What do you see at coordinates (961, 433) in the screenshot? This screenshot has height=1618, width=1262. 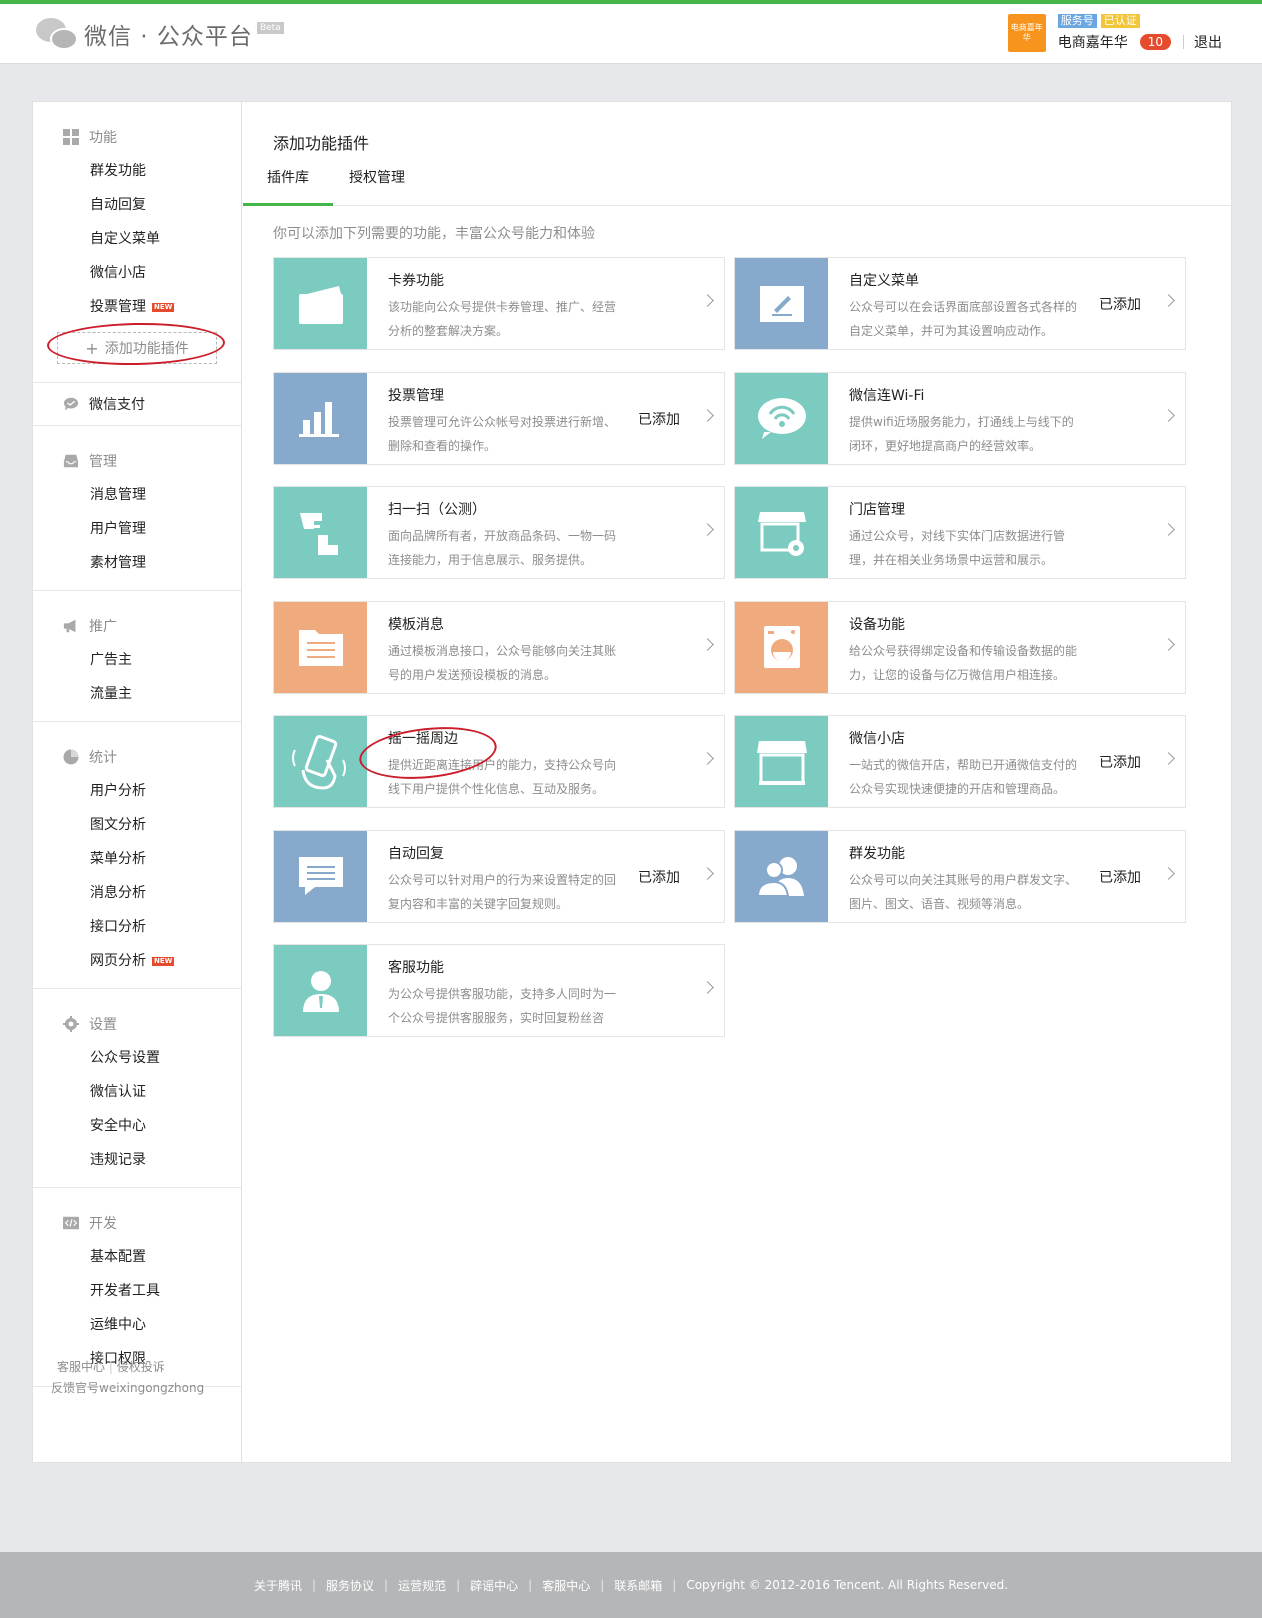 I see `plugin-description: 提供wifi近场服务能力，打通线上与线下的闭环，更好地提高商户的经营效率。` at bounding box center [961, 433].